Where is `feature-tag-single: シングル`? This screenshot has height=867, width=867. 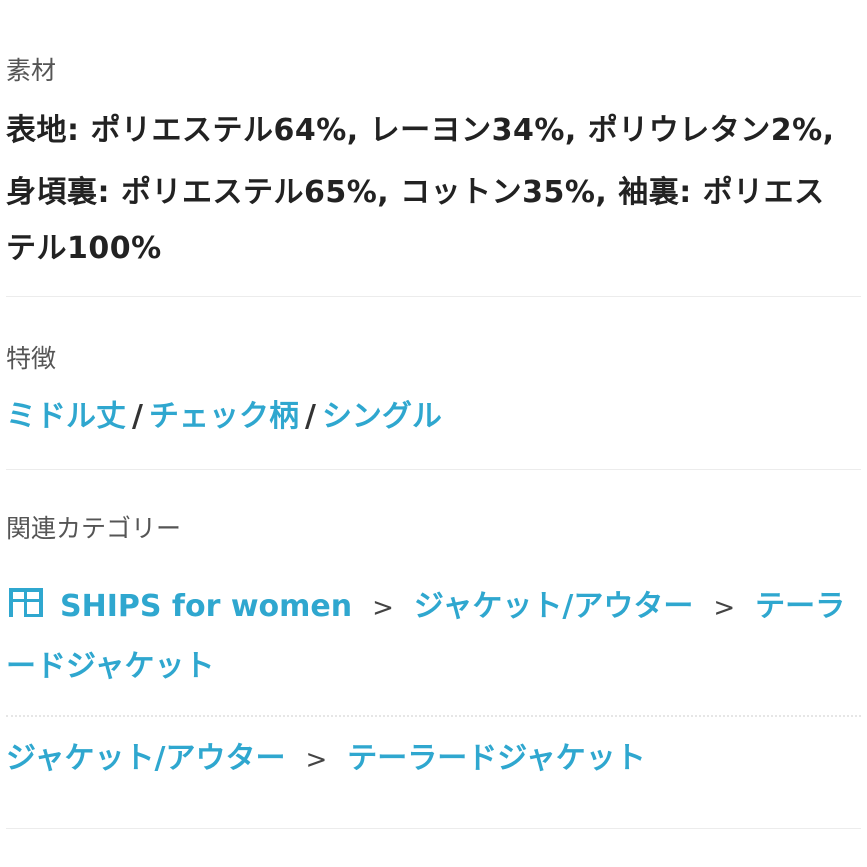 feature-tag-single: シングル is located at coordinates (382, 416).